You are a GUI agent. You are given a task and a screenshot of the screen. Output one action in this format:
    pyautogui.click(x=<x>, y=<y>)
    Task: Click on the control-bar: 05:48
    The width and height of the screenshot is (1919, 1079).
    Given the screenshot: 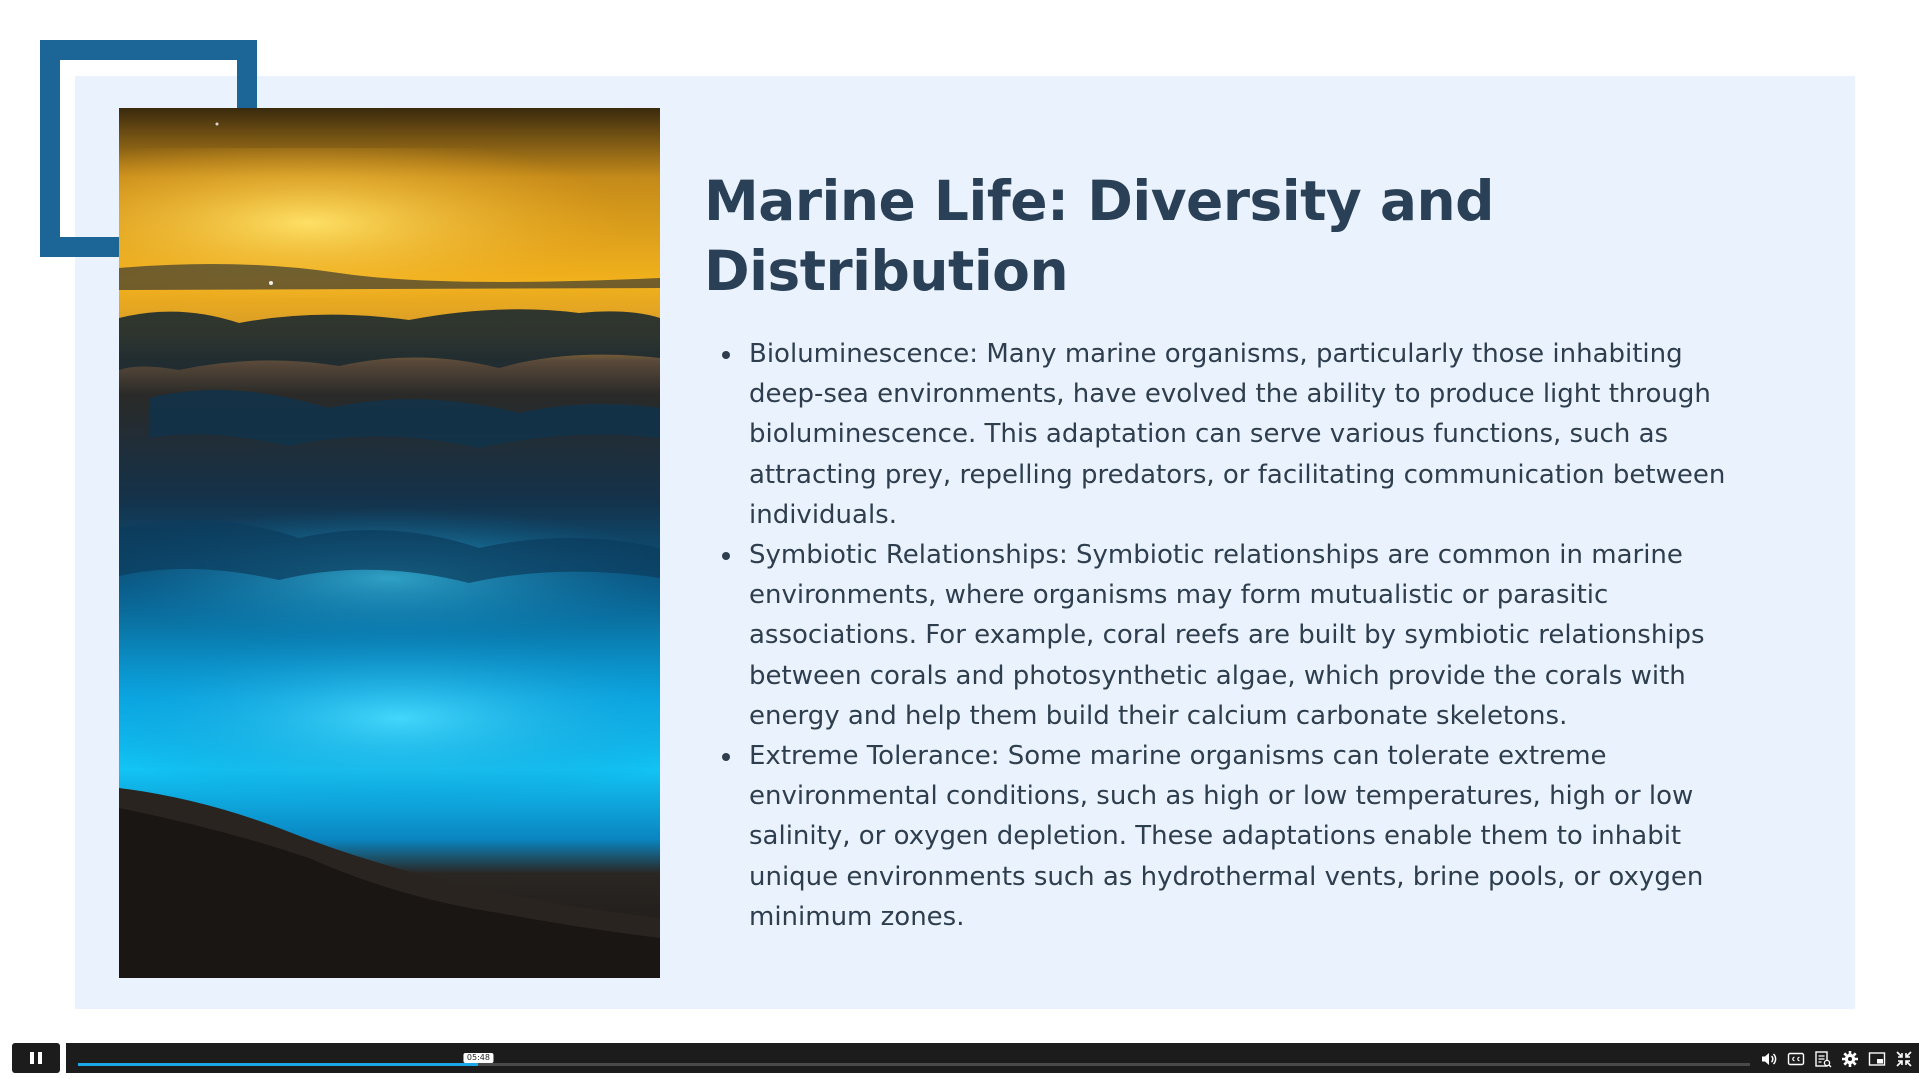 What is the action you would take?
    pyautogui.click(x=992, y=1058)
    